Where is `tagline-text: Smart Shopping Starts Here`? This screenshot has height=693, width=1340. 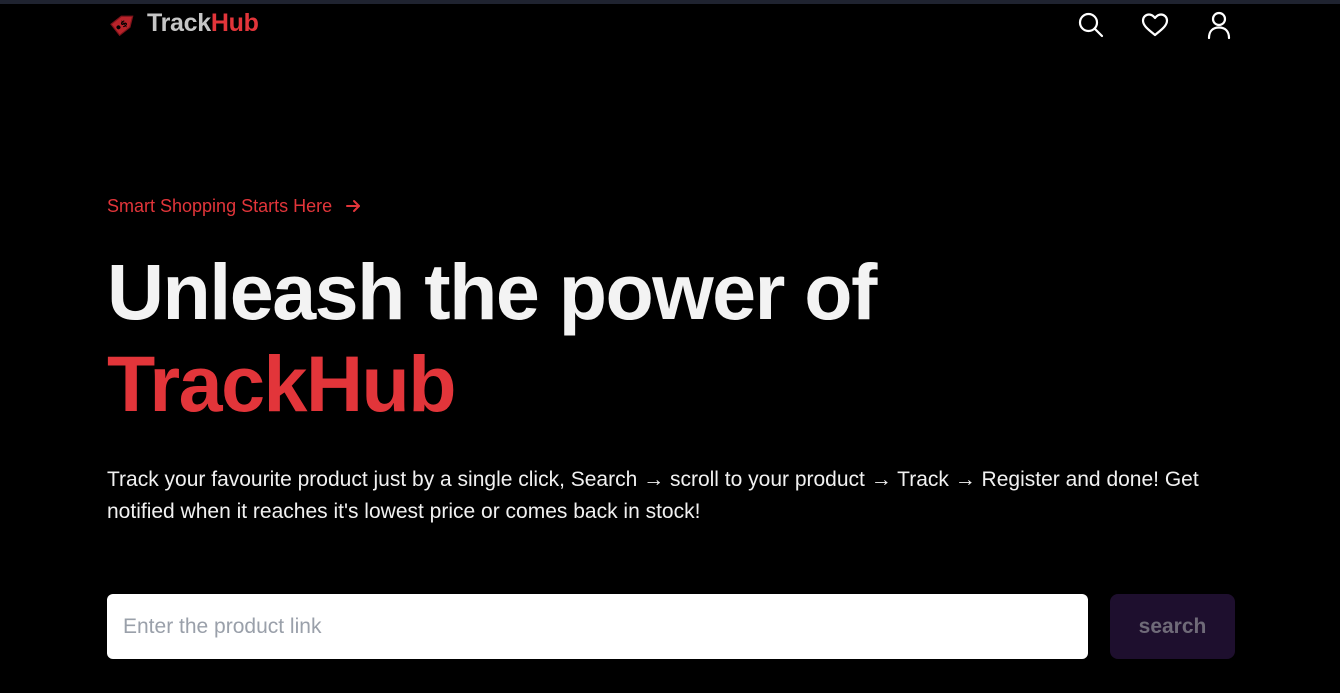 tagline-text: Smart Shopping Starts Here is located at coordinates (220, 206).